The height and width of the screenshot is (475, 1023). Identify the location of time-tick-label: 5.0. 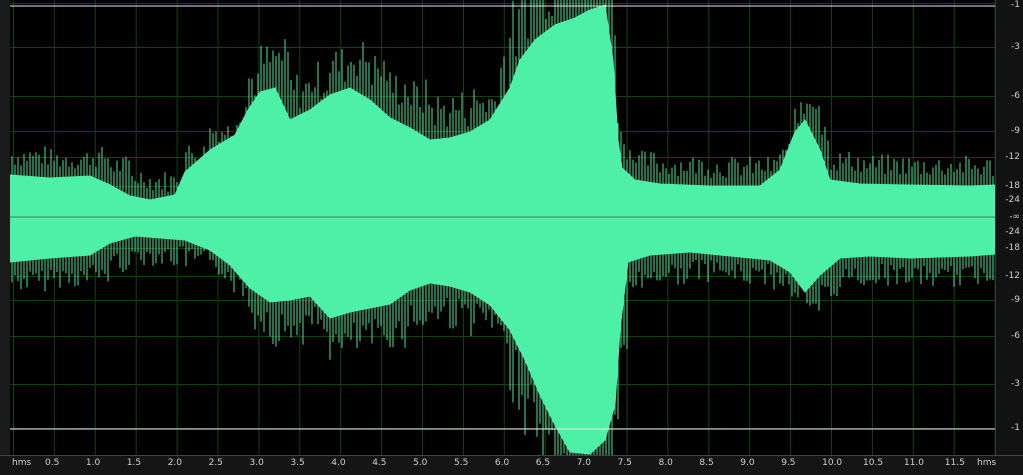
(420, 463).